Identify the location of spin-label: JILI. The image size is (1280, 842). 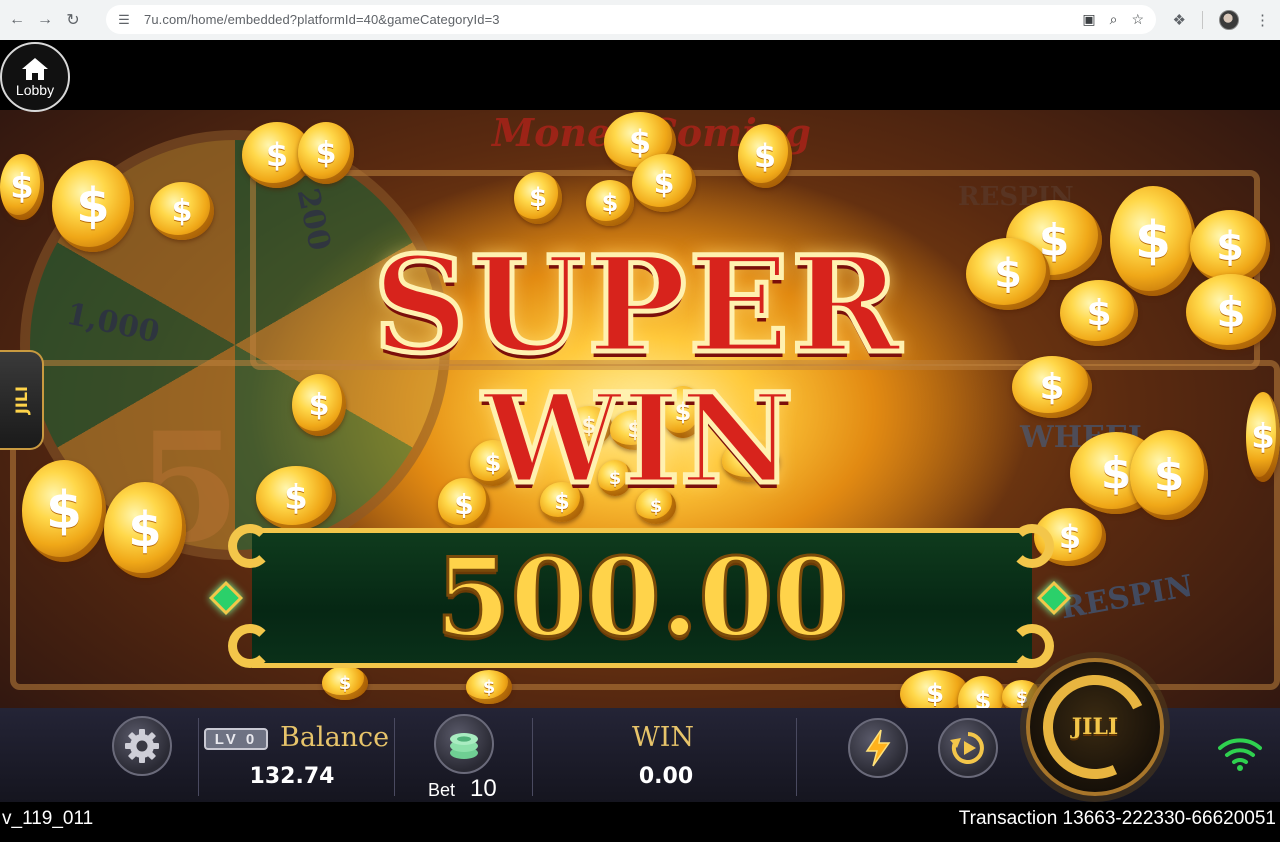
(1095, 727).